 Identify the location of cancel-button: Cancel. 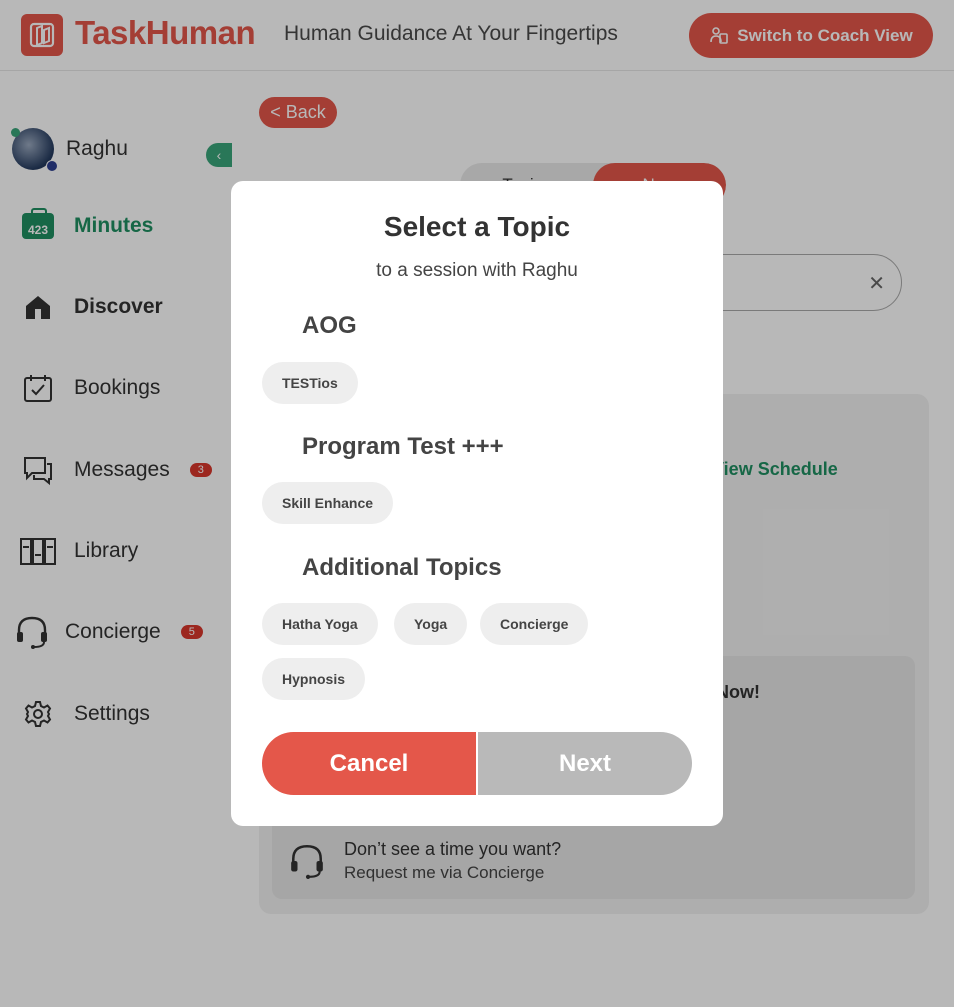
(369, 763).